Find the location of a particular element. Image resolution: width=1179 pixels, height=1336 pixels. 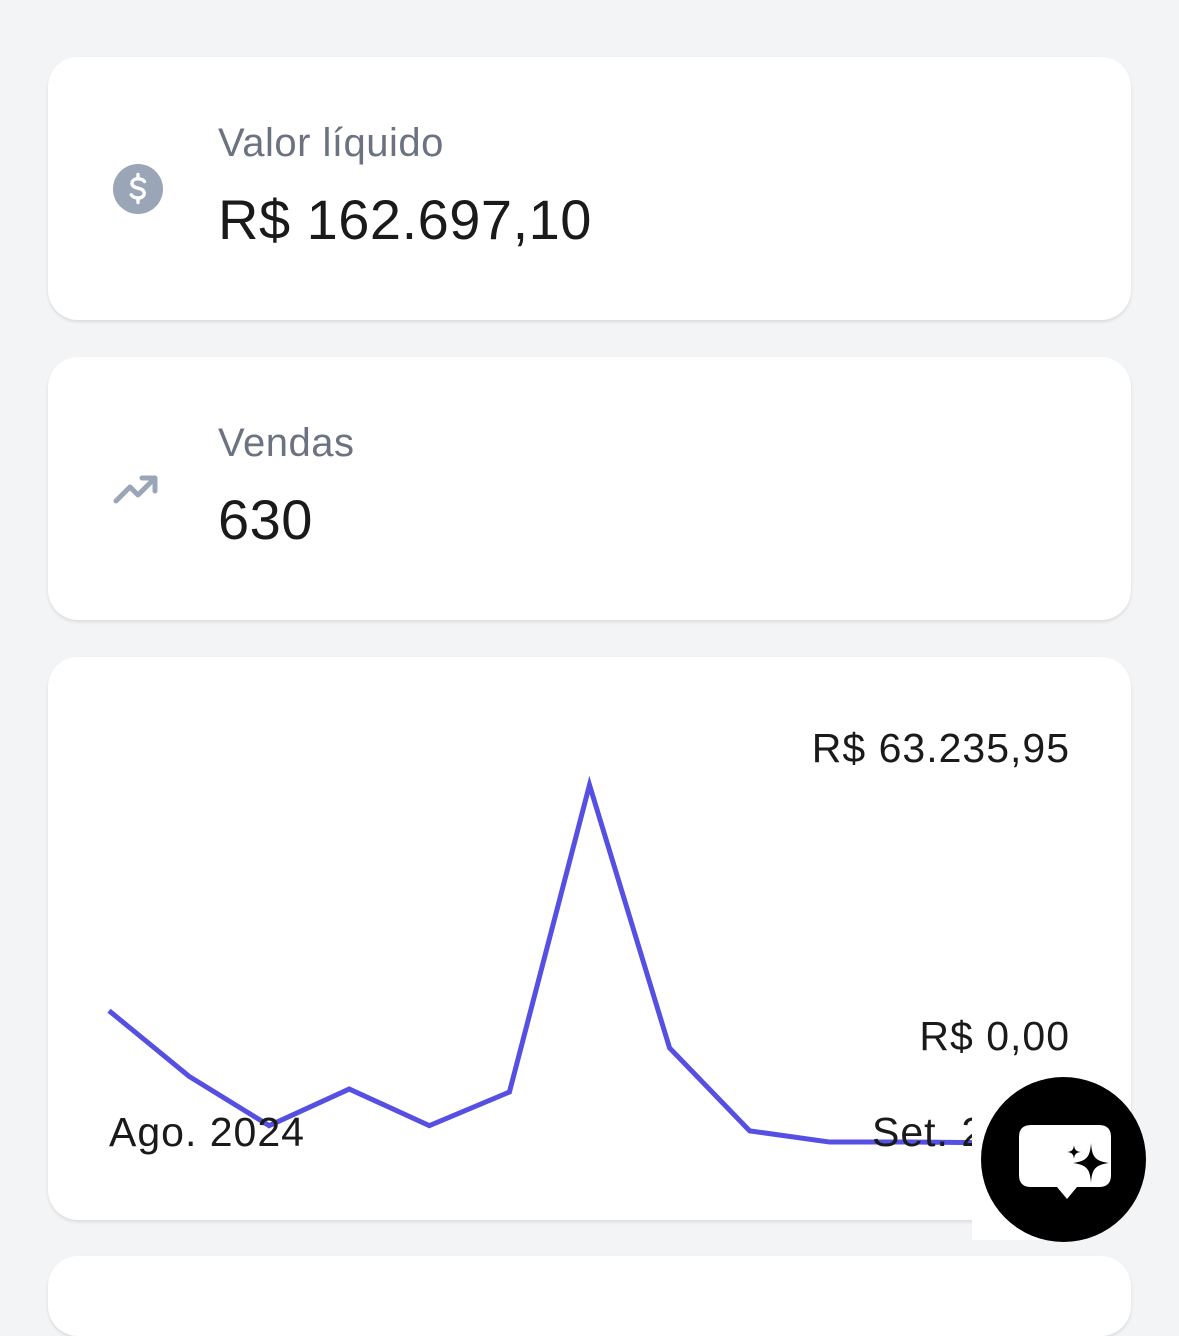

chart-max-label: R$ 63.235,95 is located at coordinates (941, 748).